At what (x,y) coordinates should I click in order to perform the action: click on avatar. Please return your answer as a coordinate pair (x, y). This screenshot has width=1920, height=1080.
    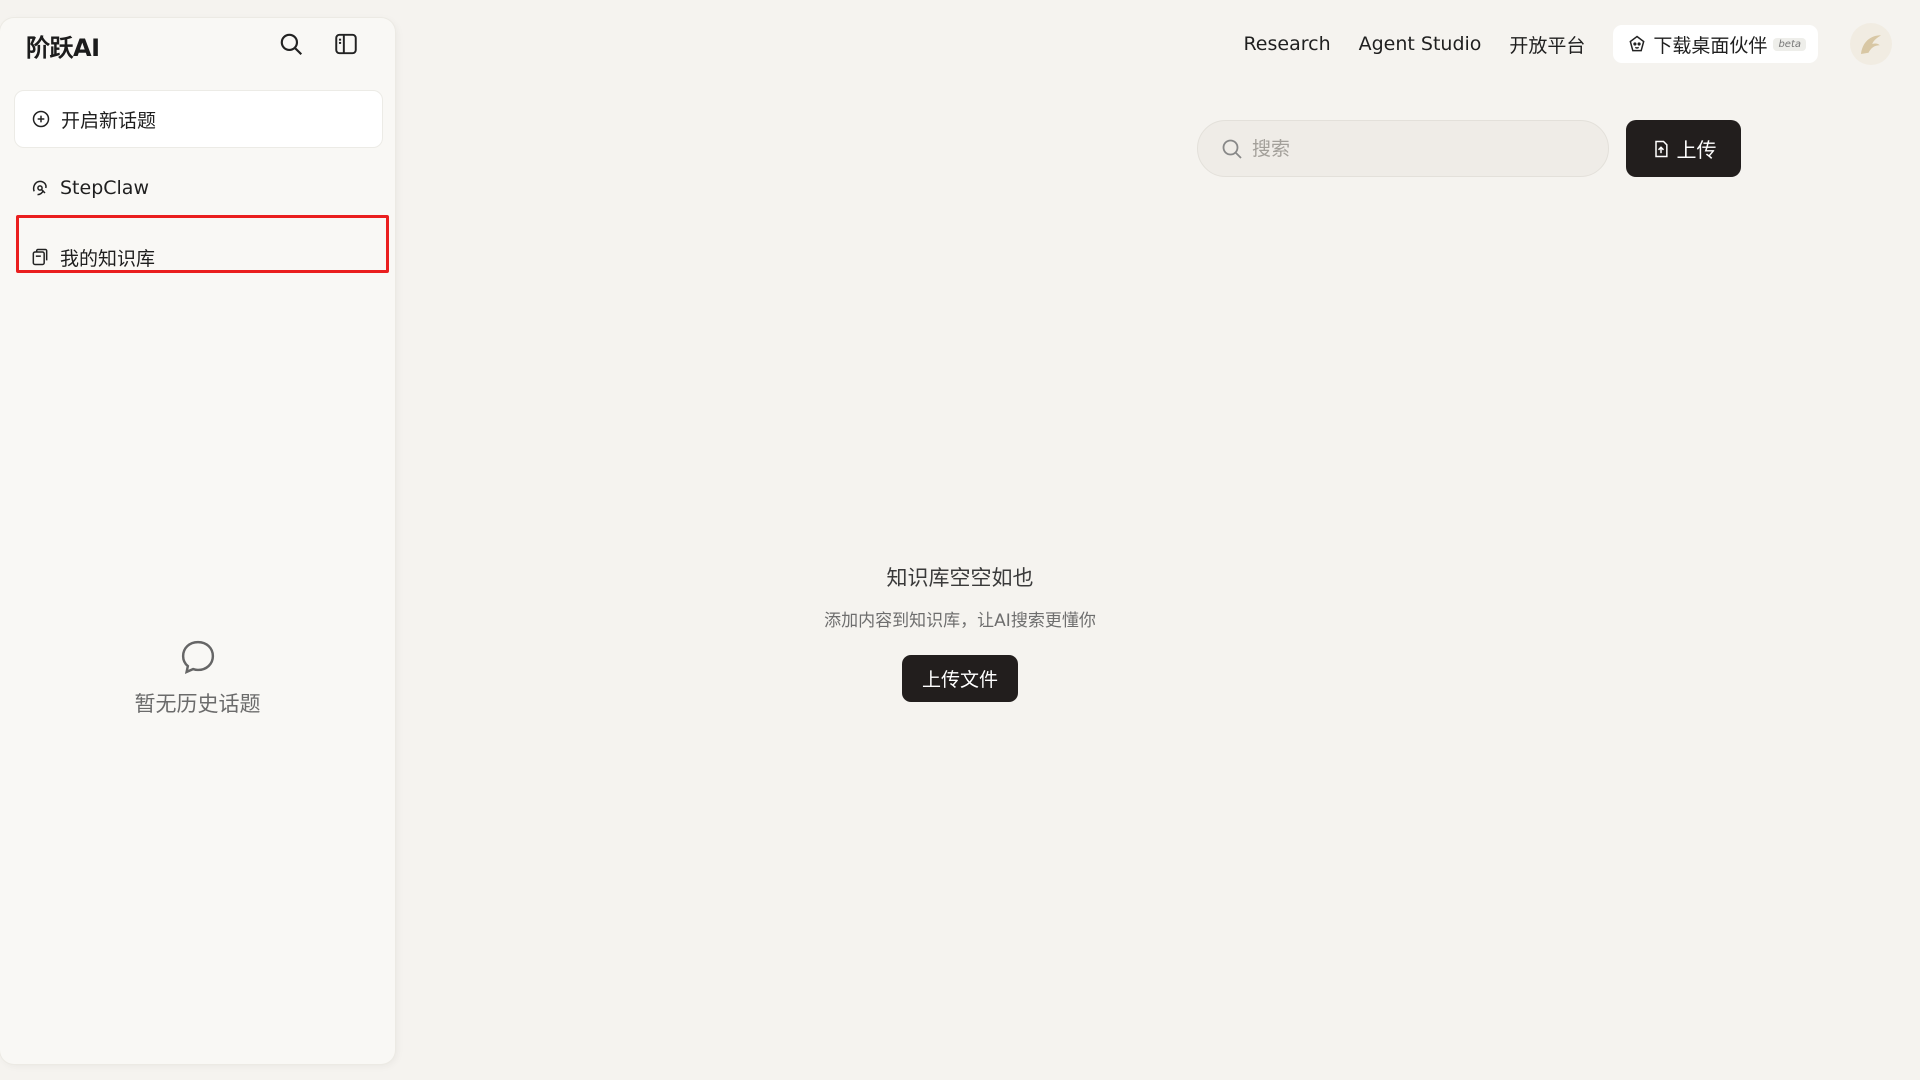
    Looking at the image, I should click on (1871, 44).